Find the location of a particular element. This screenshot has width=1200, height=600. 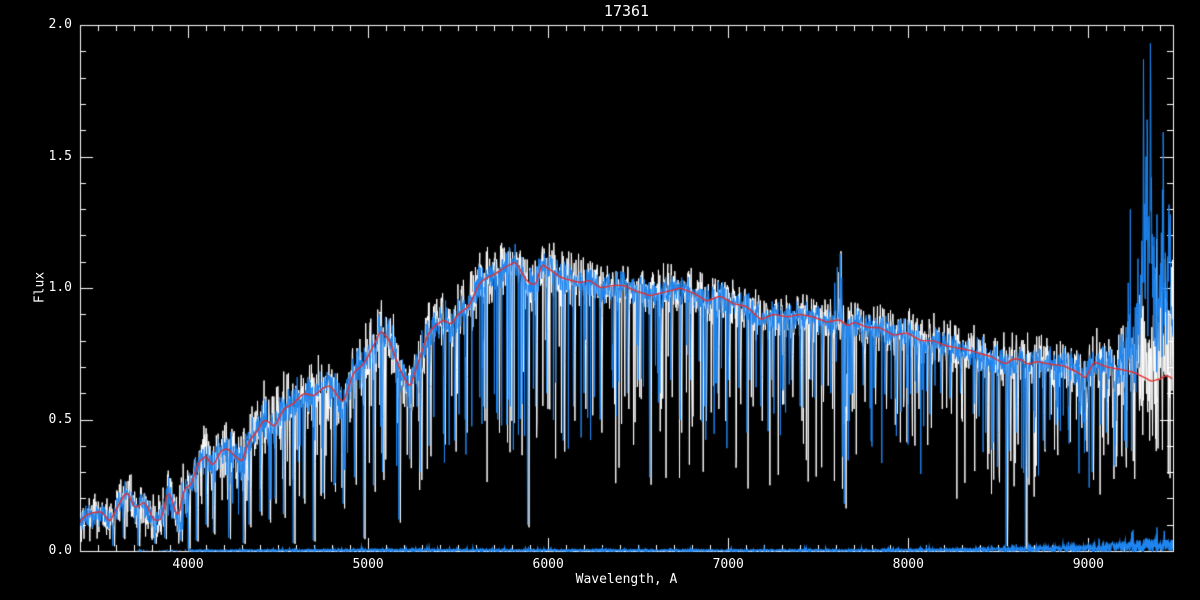

x-tick-label: 6000 is located at coordinates (548, 564).